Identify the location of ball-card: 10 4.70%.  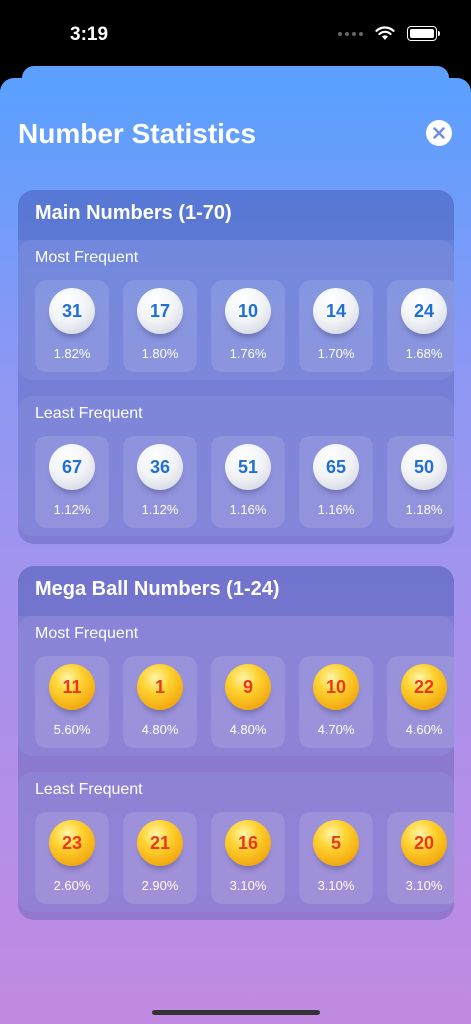
(336, 702).